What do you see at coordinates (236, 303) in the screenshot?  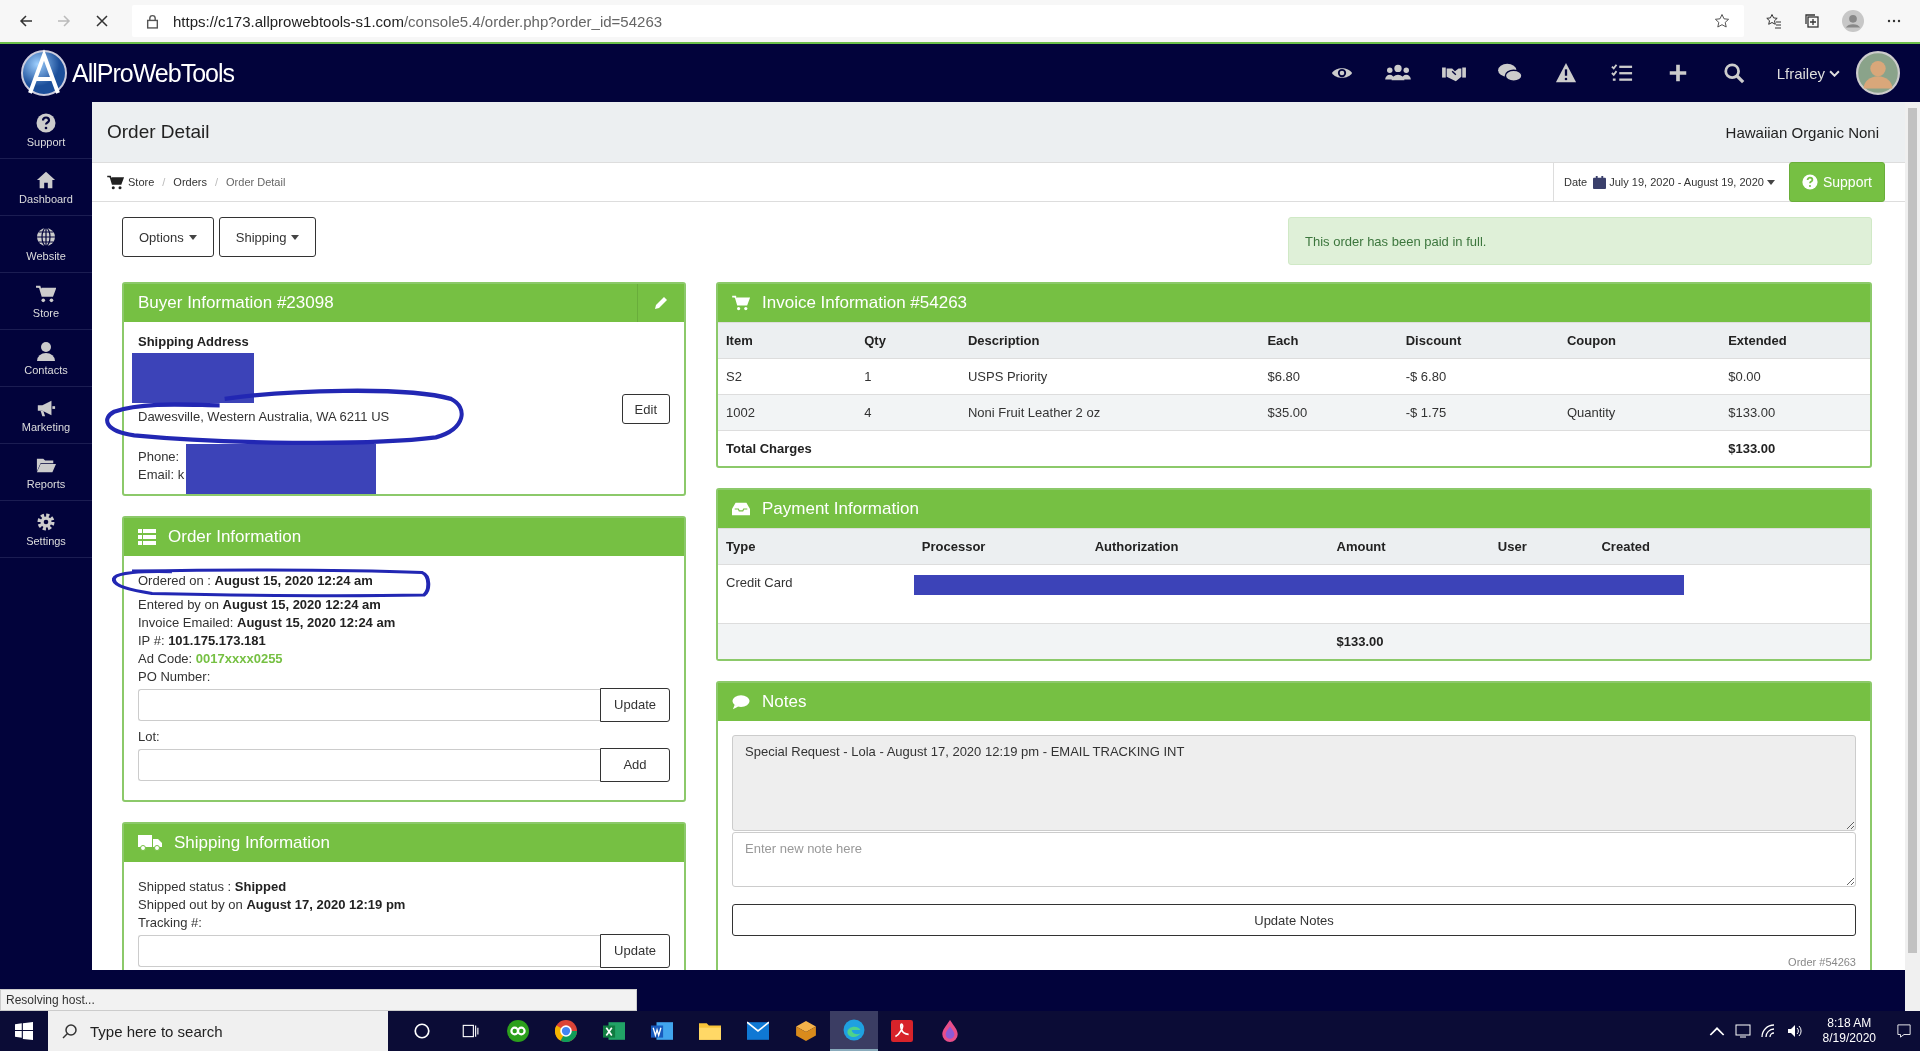 I see `card-title: Buyer Information #23098` at bounding box center [236, 303].